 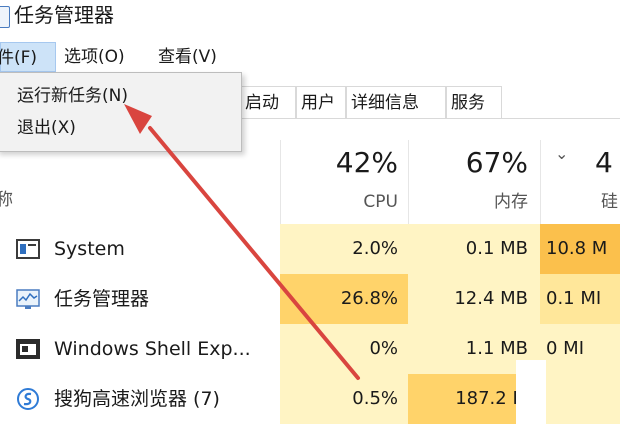 I want to click on disk-cell: 0.1 MI, so click(x=580, y=299).